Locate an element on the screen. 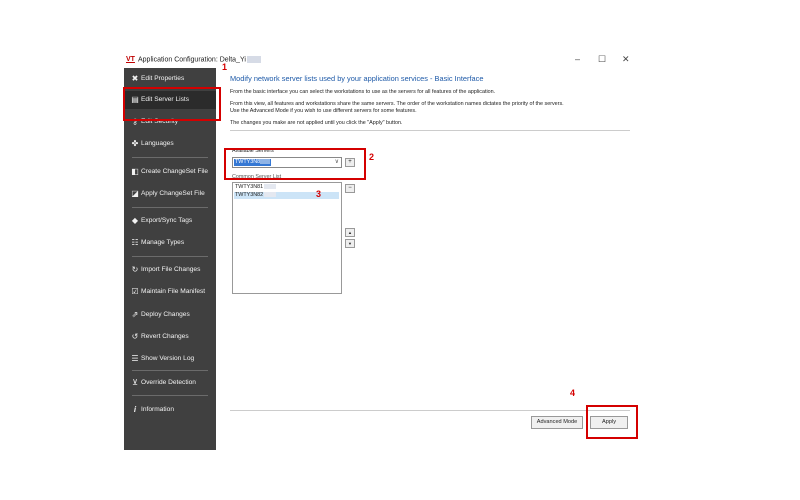 This screenshot has width=800, height=500. sidebar-item-deploy-changes: ⇗ Deploy Changes is located at coordinates (170, 315).